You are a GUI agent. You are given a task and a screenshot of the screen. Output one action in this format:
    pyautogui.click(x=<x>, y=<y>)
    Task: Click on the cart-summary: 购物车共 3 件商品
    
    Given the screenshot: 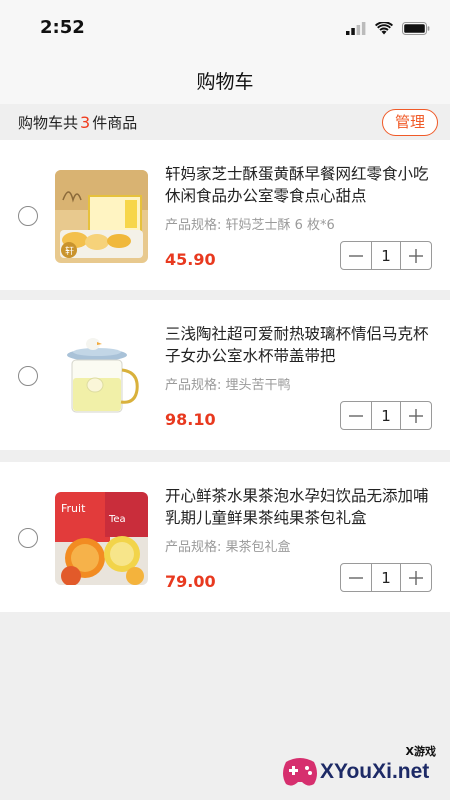 What is the action you would take?
    pyautogui.click(x=77, y=122)
    